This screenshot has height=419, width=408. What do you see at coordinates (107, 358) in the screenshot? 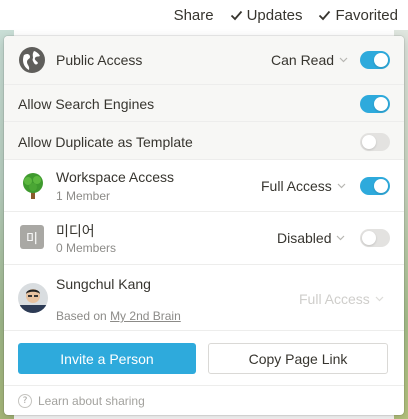
I see `invite-person-button: Invite a Person` at bounding box center [107, 358].